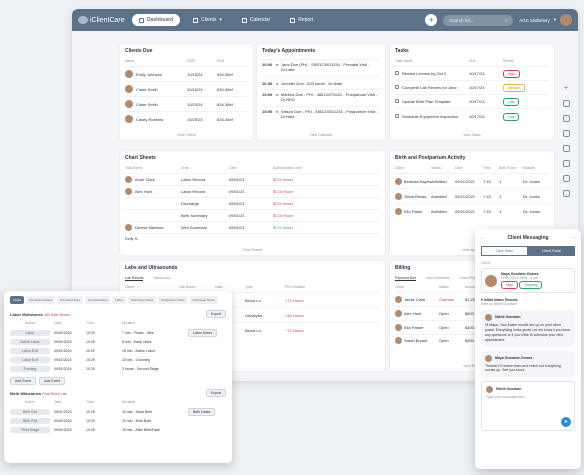 This screenshot has height=475, width=584. What do you see at coordinates (252, 238) in the screenshot?
I see `table-row: Kelly S.` at bounding box center [252, 238].